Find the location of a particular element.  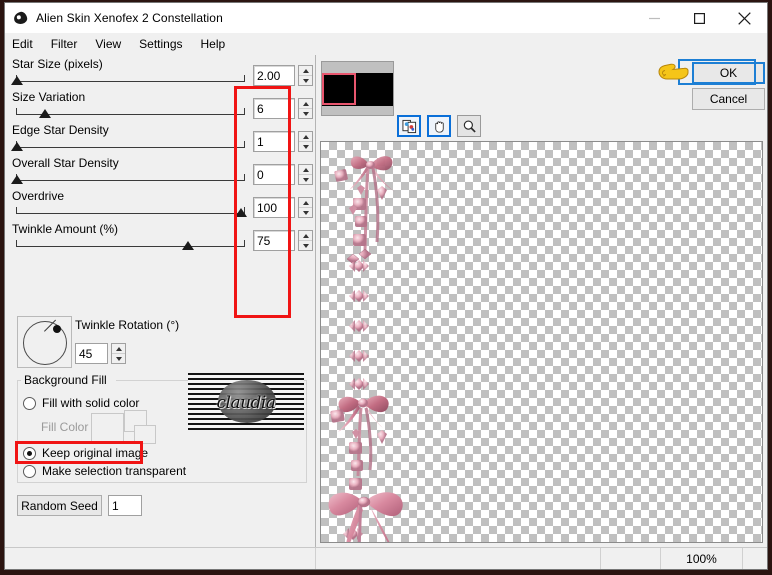

slider-value-input: 1 is located at coordinates (274, 141).